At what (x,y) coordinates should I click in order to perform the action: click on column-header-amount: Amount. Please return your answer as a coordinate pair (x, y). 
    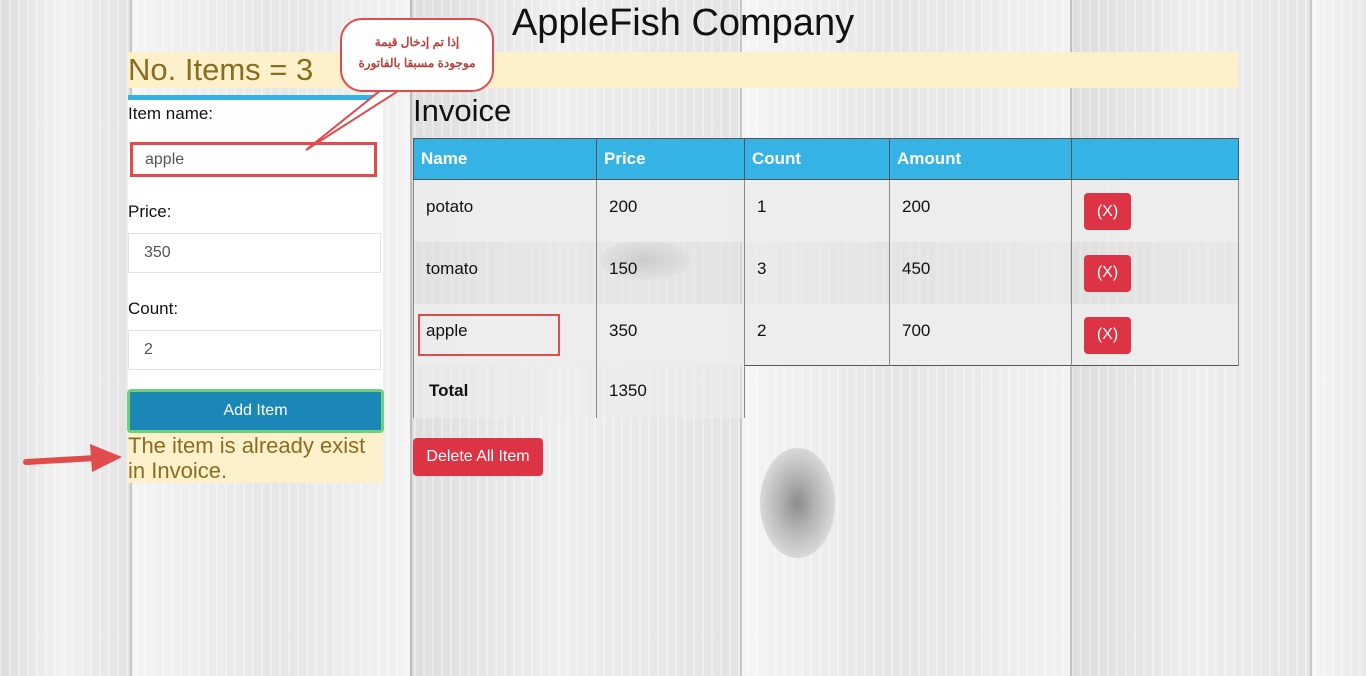
    Looking at the image, I should click on (980, 159).